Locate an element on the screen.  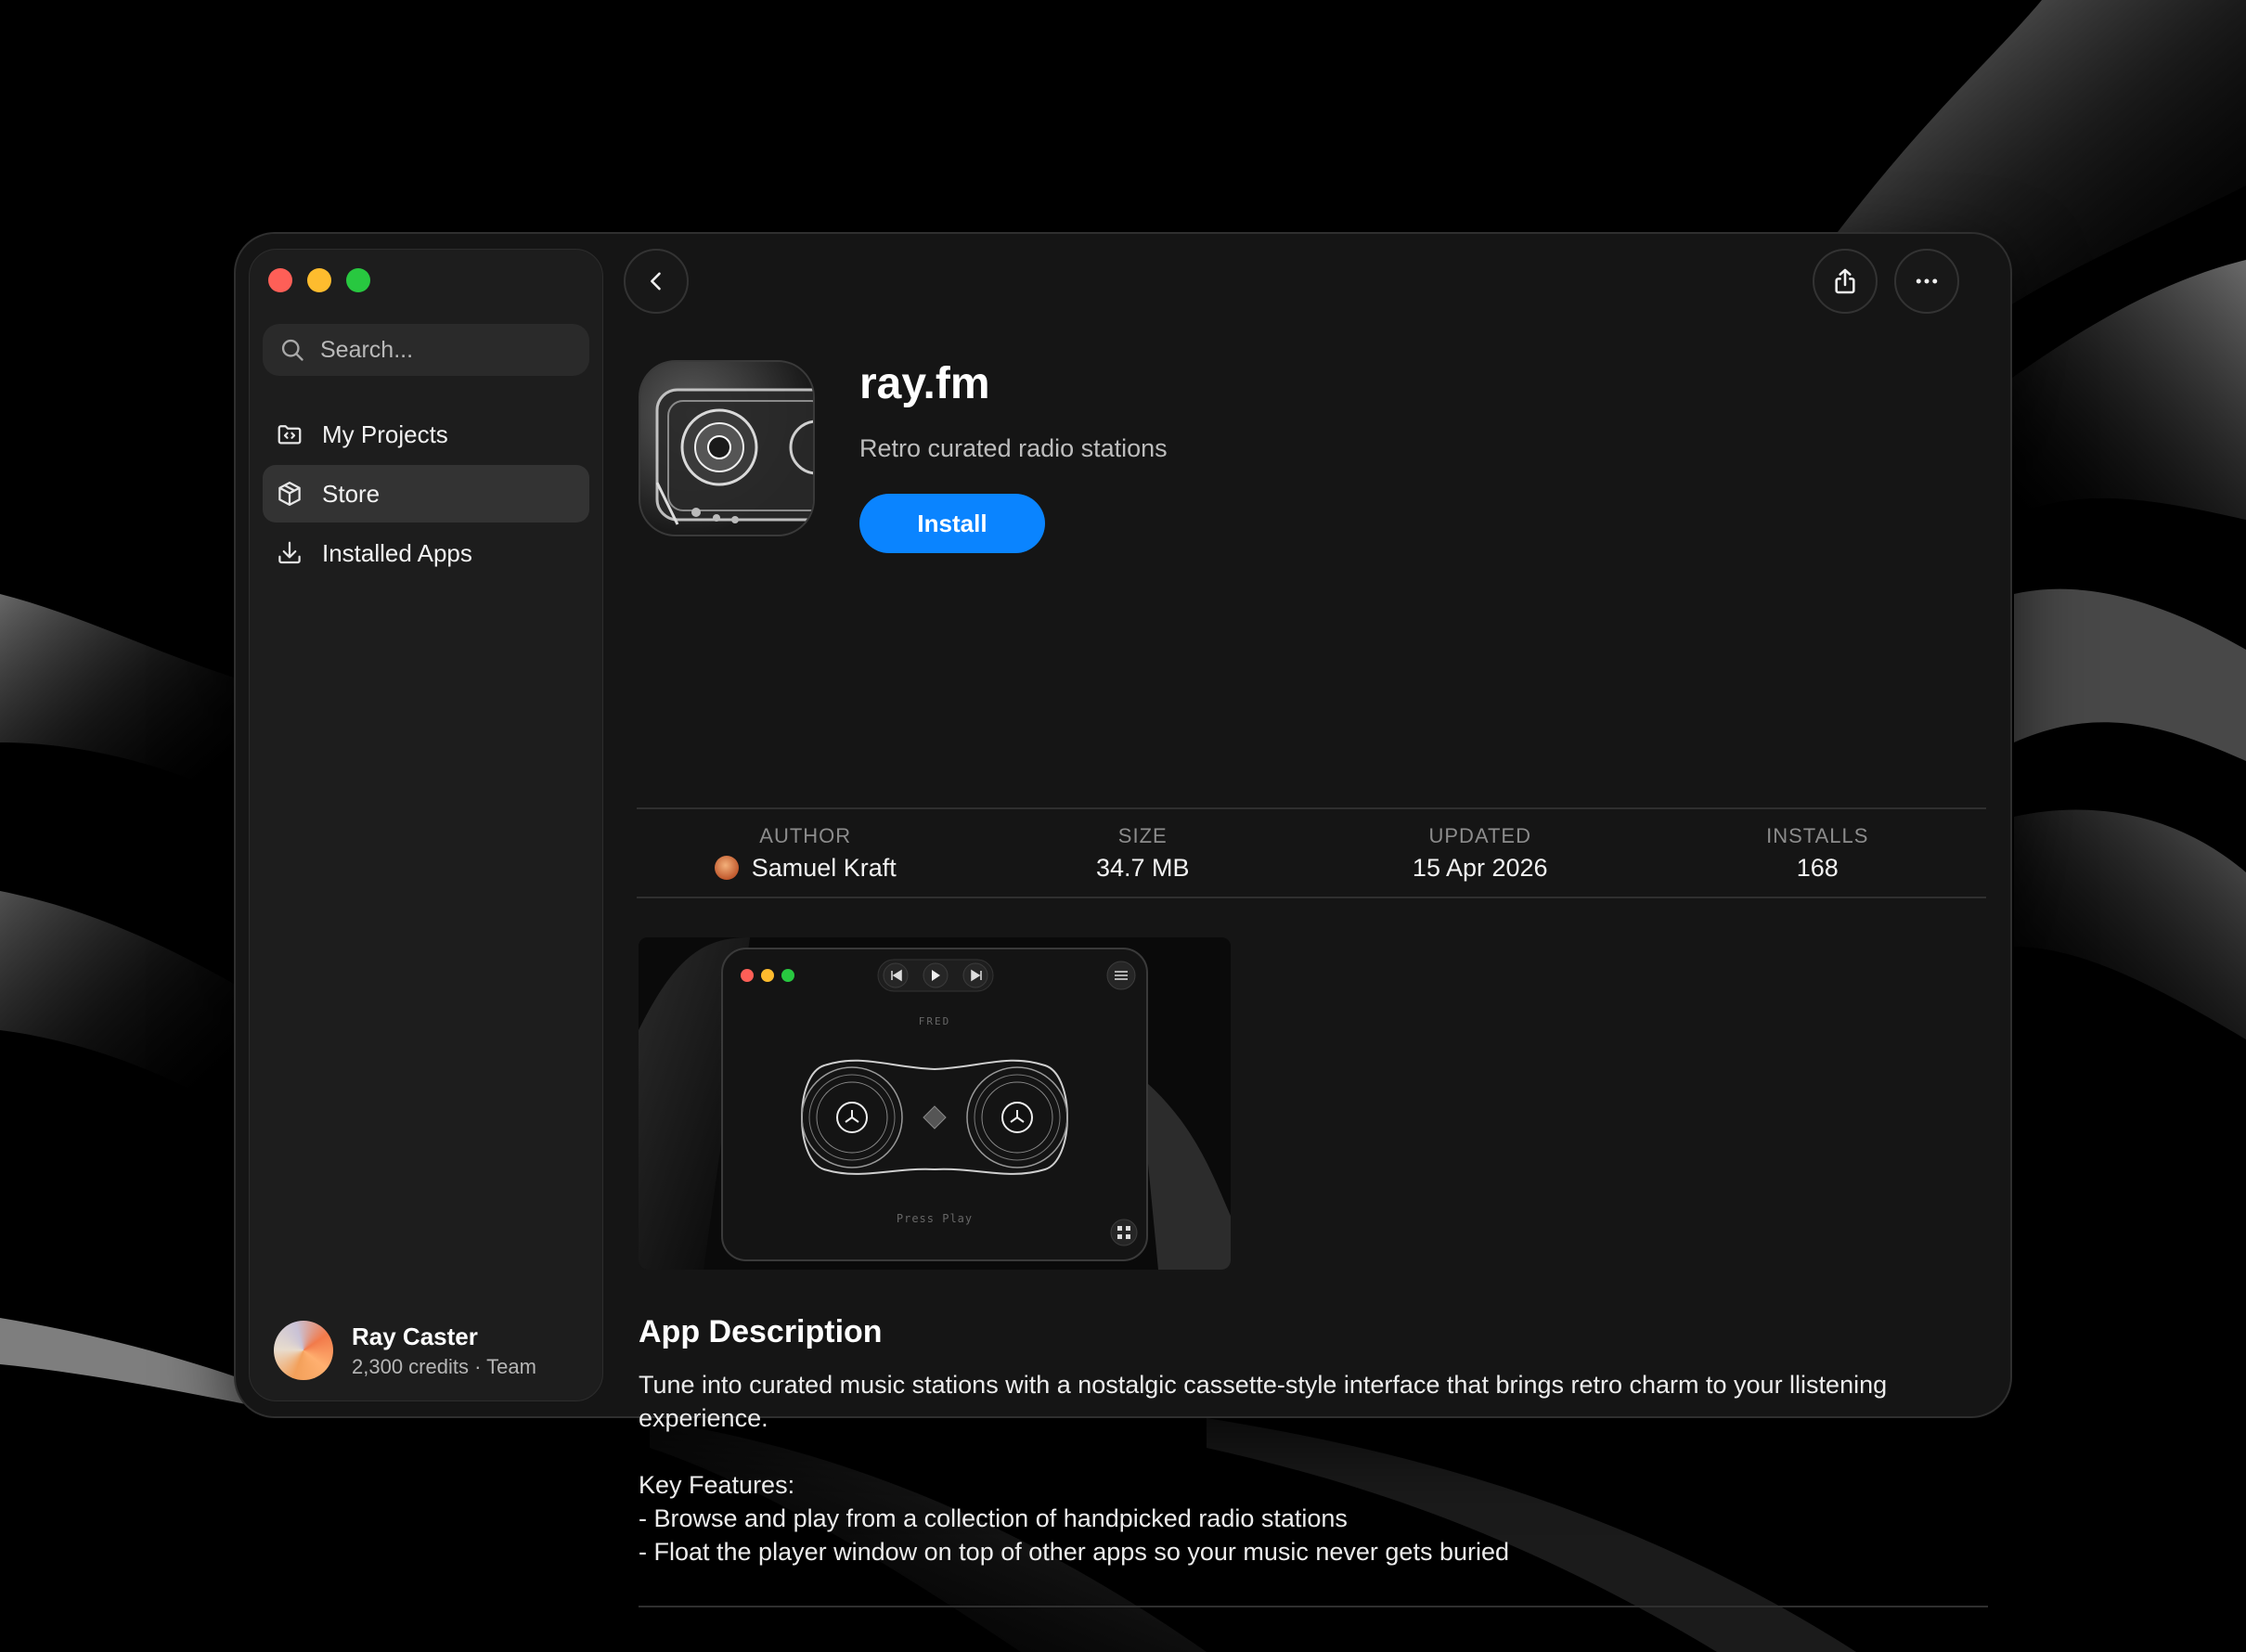
share-button is located at coordinates (1845, 281).